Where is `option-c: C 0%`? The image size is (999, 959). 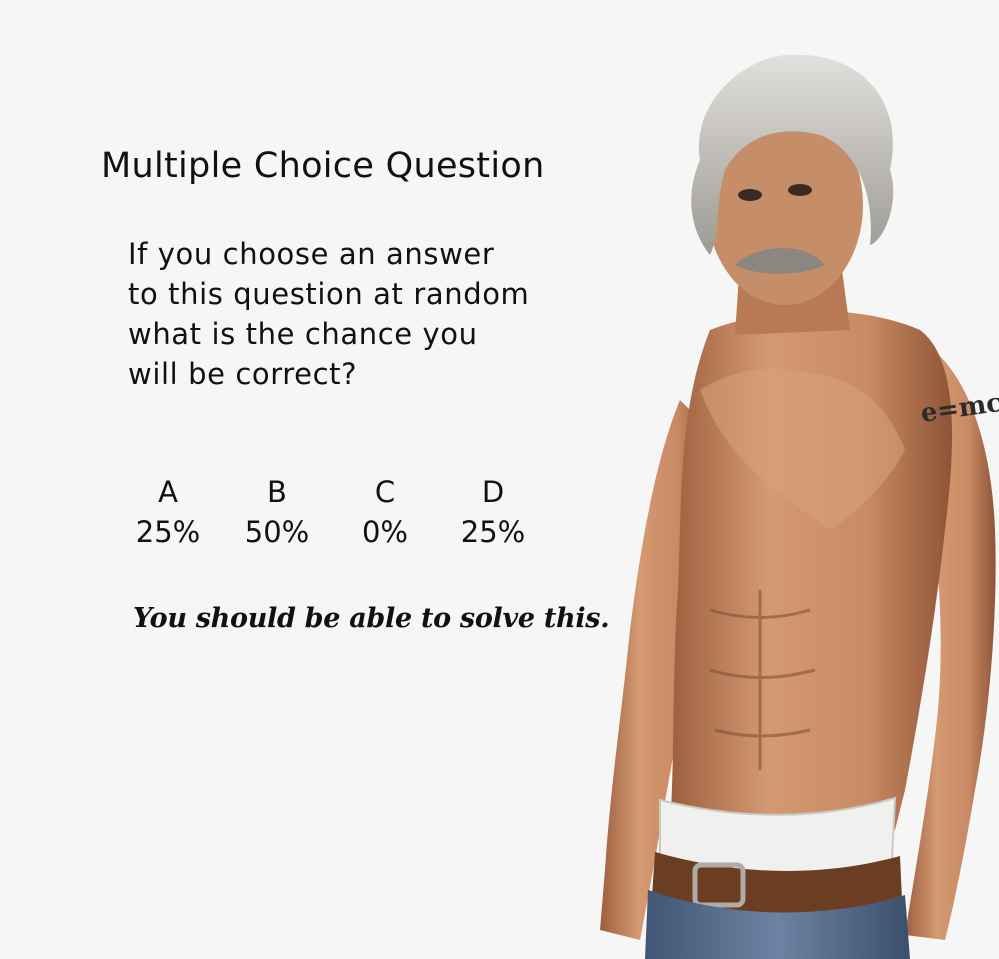 option-c: C 0% is located at coordinates (385, 512).